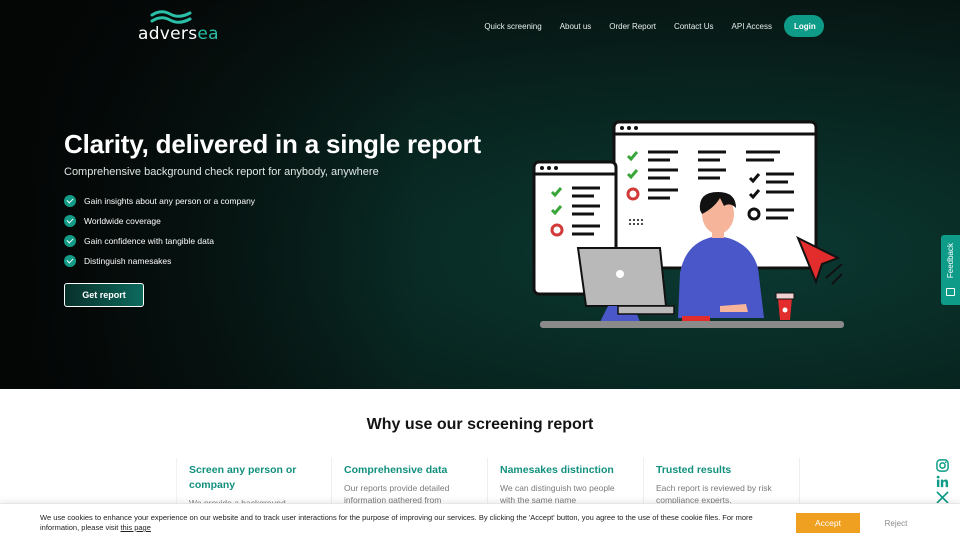  What do you see at coordinates (557, 470) in the screenshot?
I see `feature-title: Namesakes distinction` at bounding box center [557, 470].